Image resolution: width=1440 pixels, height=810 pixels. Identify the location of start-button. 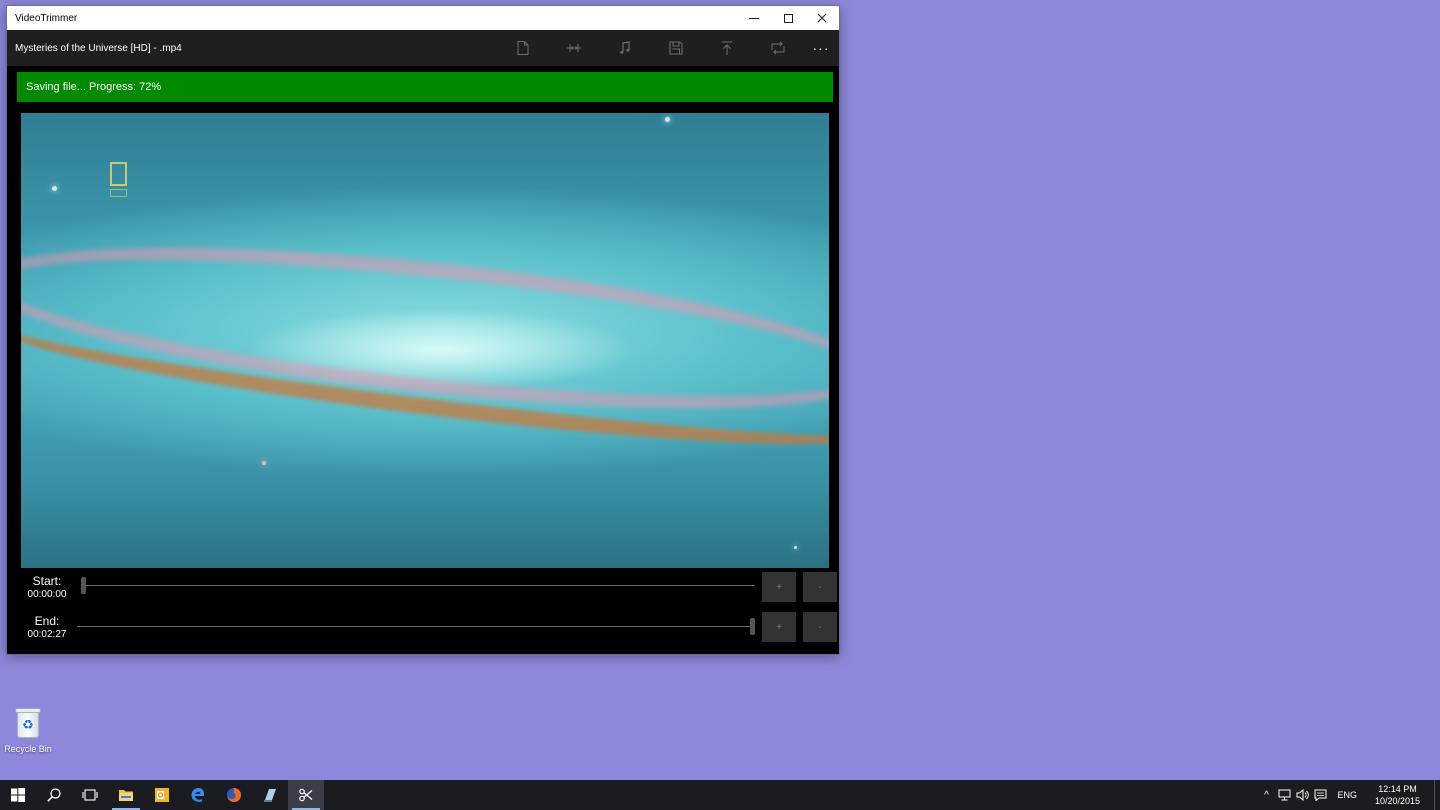
(18, 795).